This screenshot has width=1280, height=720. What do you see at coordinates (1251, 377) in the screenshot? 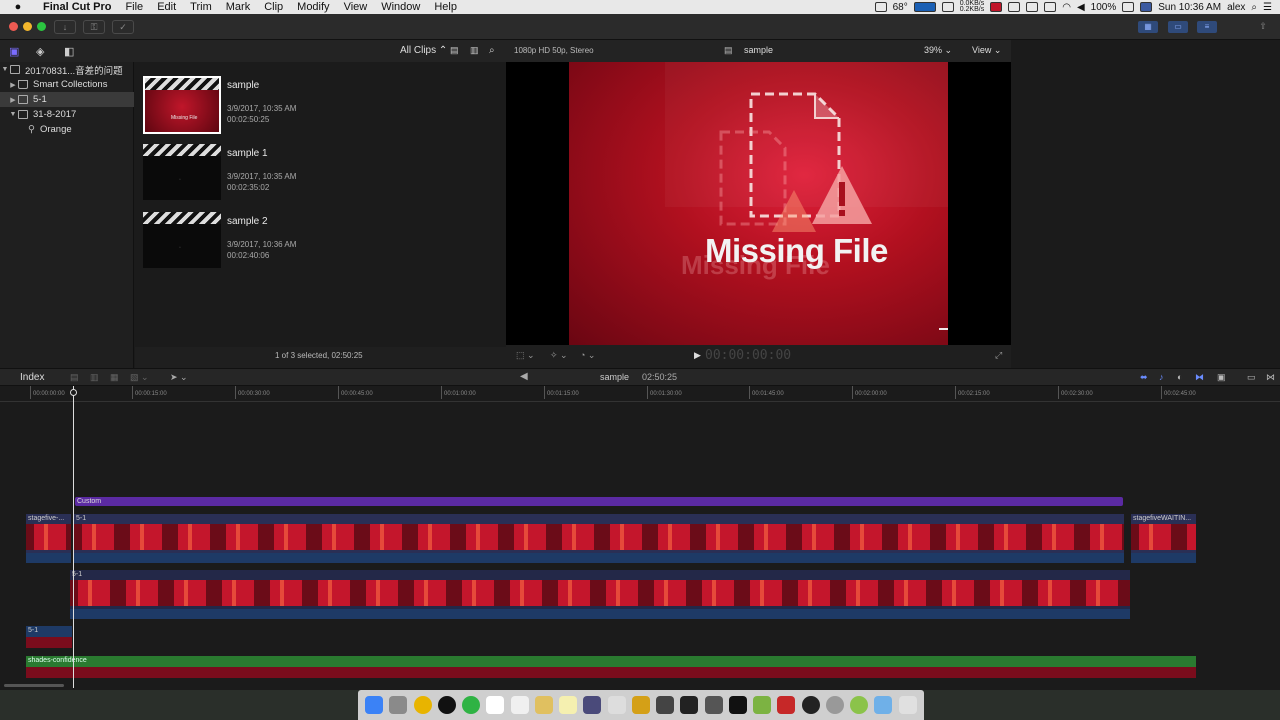
I see `effects-browser-icon: ▭` at bounding box center [1251, 377].